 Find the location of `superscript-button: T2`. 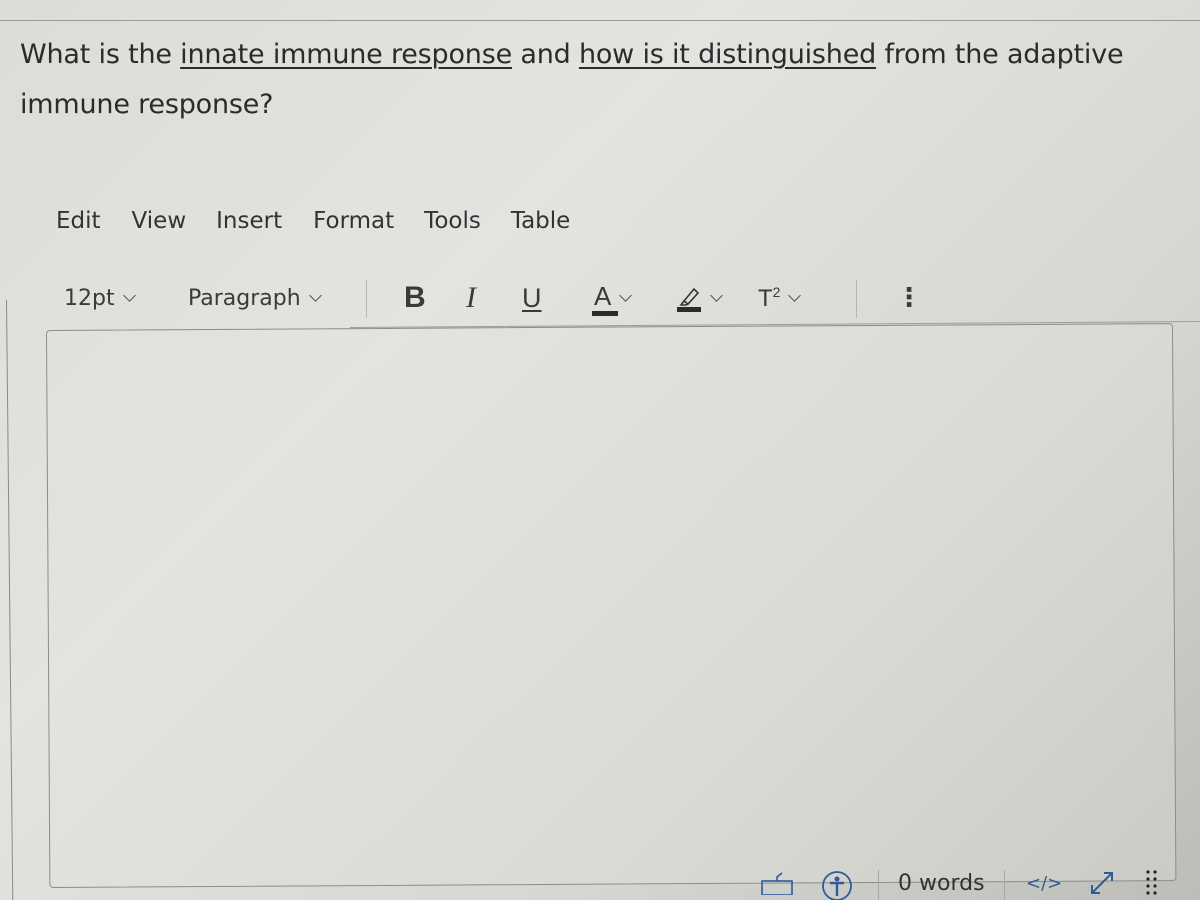

superscript-button: T2 is located at coordinates (780, 298).